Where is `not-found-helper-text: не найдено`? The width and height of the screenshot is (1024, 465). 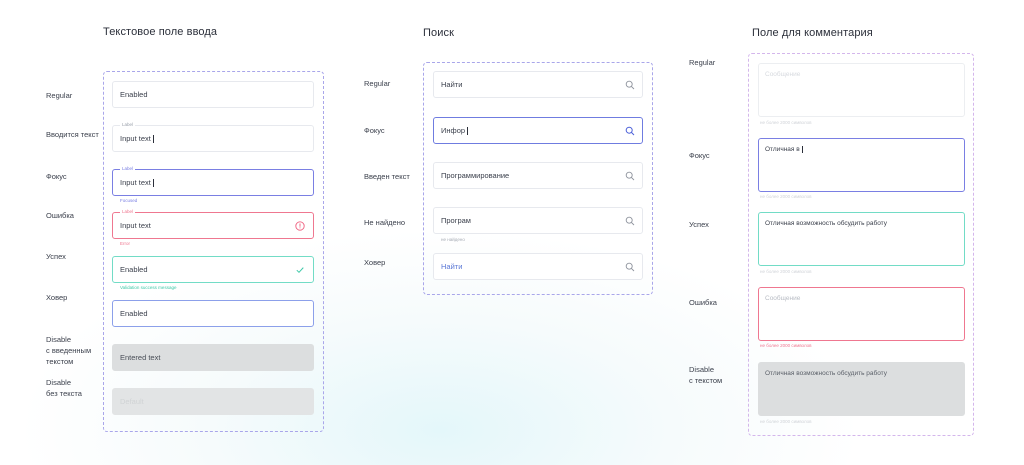 not-found-helper-text: не найдено is located at coordinates (453, 239).